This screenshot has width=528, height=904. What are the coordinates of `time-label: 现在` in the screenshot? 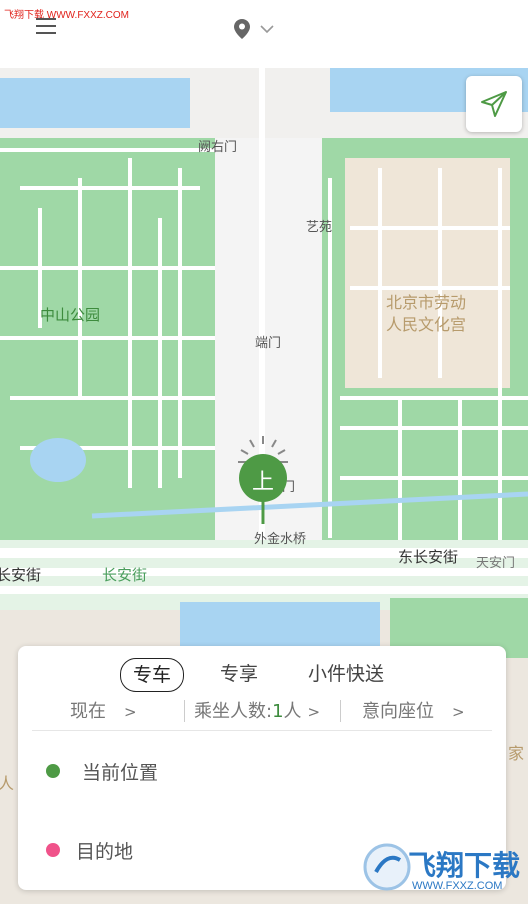 It's located at (88, 711).